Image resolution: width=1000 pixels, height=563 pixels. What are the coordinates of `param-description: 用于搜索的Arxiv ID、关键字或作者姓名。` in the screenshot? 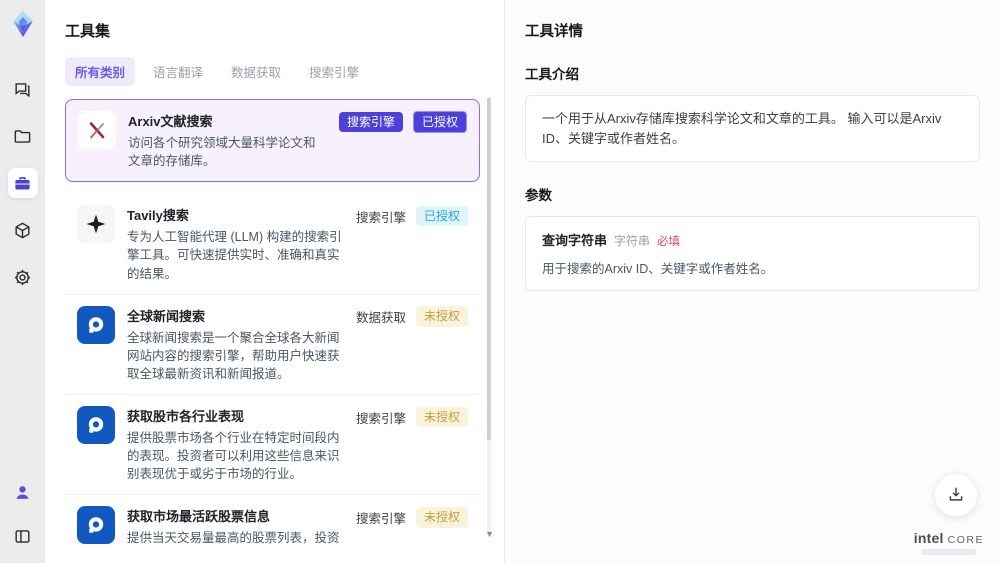 It's located at (658, 269).